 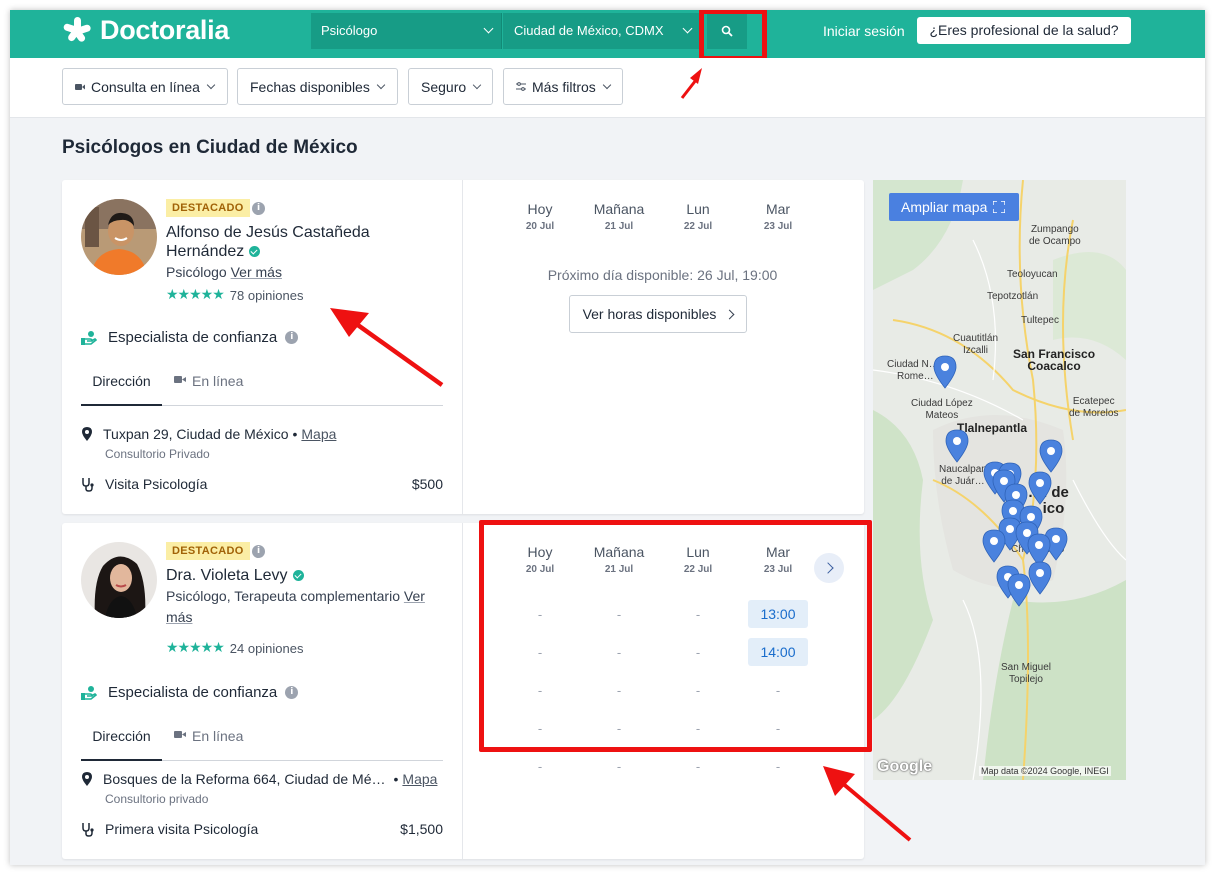 What do you see at coordinates (649, 314) in the screenshot?
I see `view-hours-label: Ver horas disponibles` at bounding box center [649, 314].